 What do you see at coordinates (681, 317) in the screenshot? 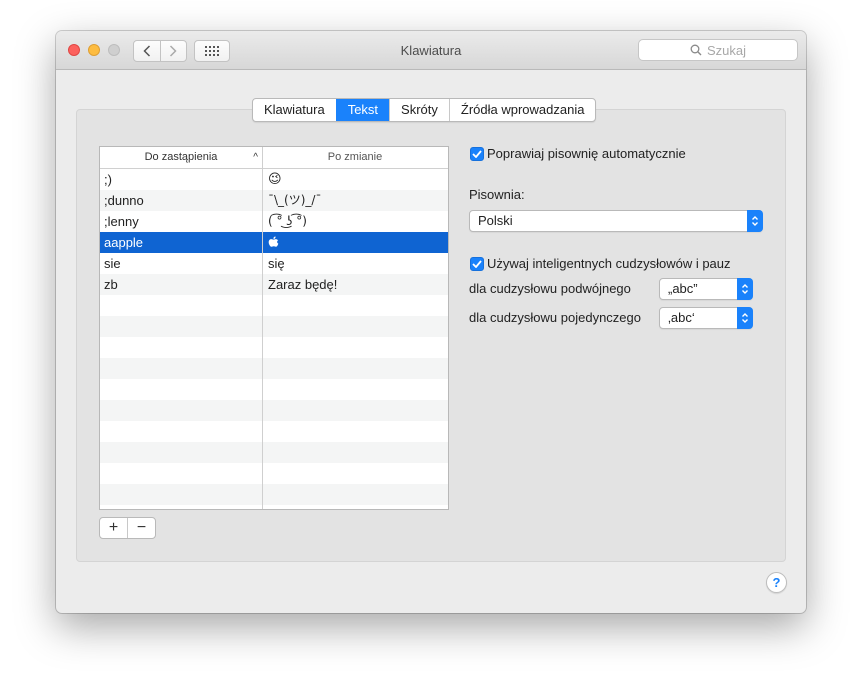
I see `single-quote-value: ‚abc‘` at bounding box center [681, 317].